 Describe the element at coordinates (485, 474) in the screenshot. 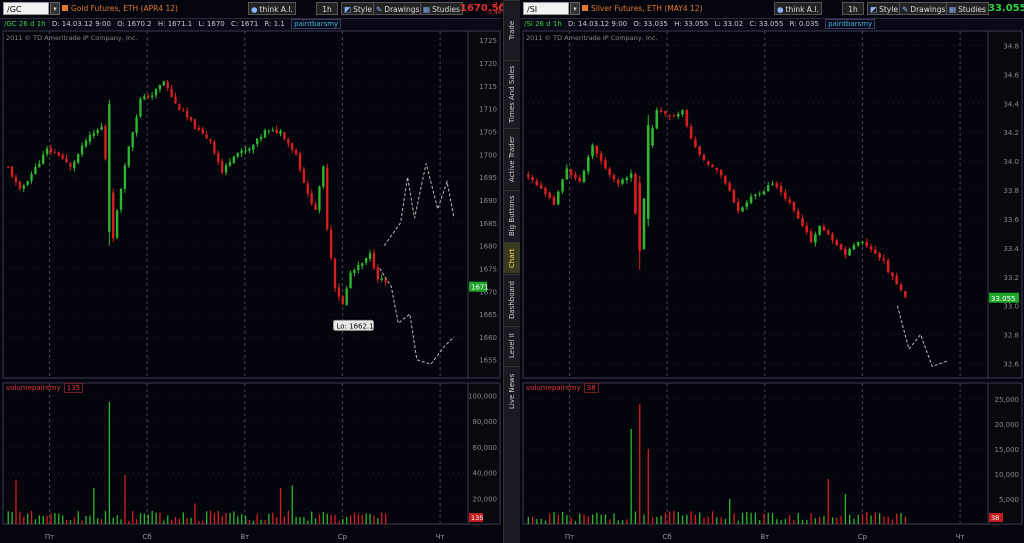

I see `volume-tick-label: 40,000` at that location.